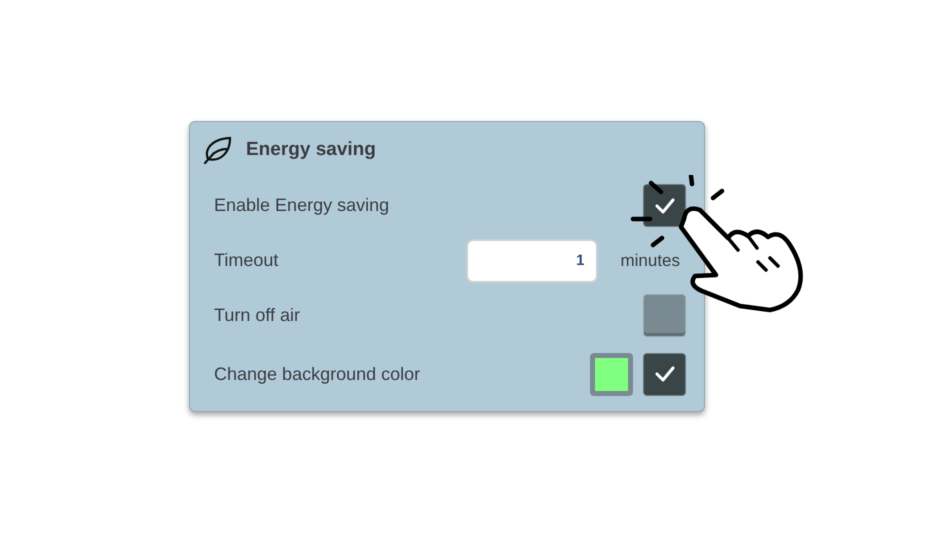 The image size is (948, 534). I want to click on color-swatch, so click(611, 374).